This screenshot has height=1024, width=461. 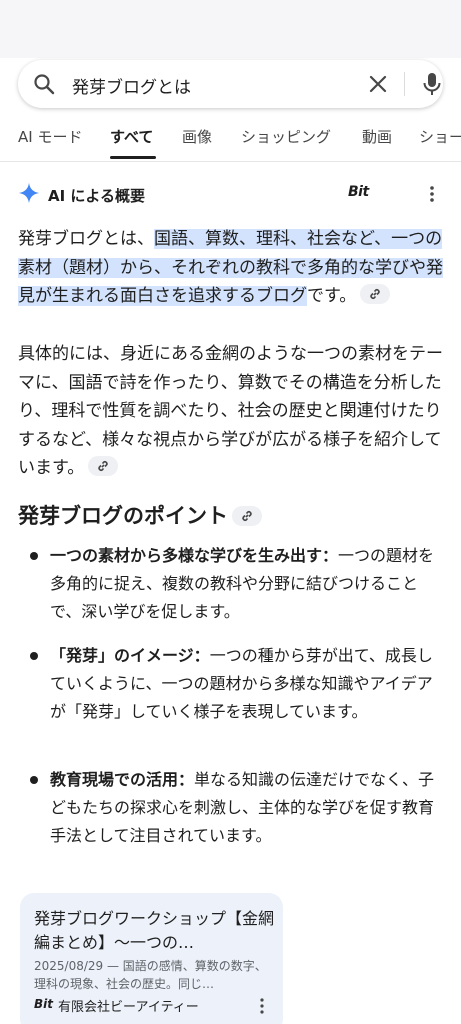 What do you see at coordinates (128, 1007) in the screenshot?
I see `card-source-name: 有限会社ビーアイティー` at bounding box center [128, 1007].